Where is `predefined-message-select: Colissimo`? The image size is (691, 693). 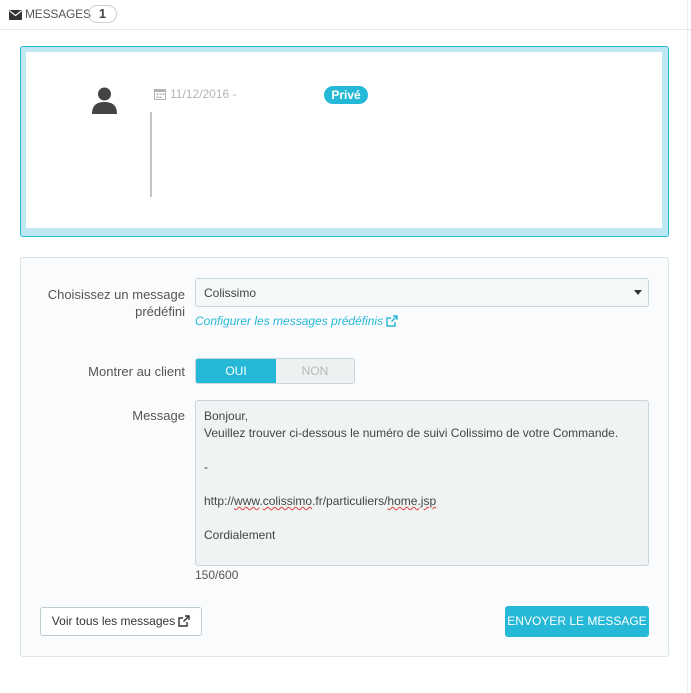 predefined-message-select: Colissimo is located at coordinates (422, 292).